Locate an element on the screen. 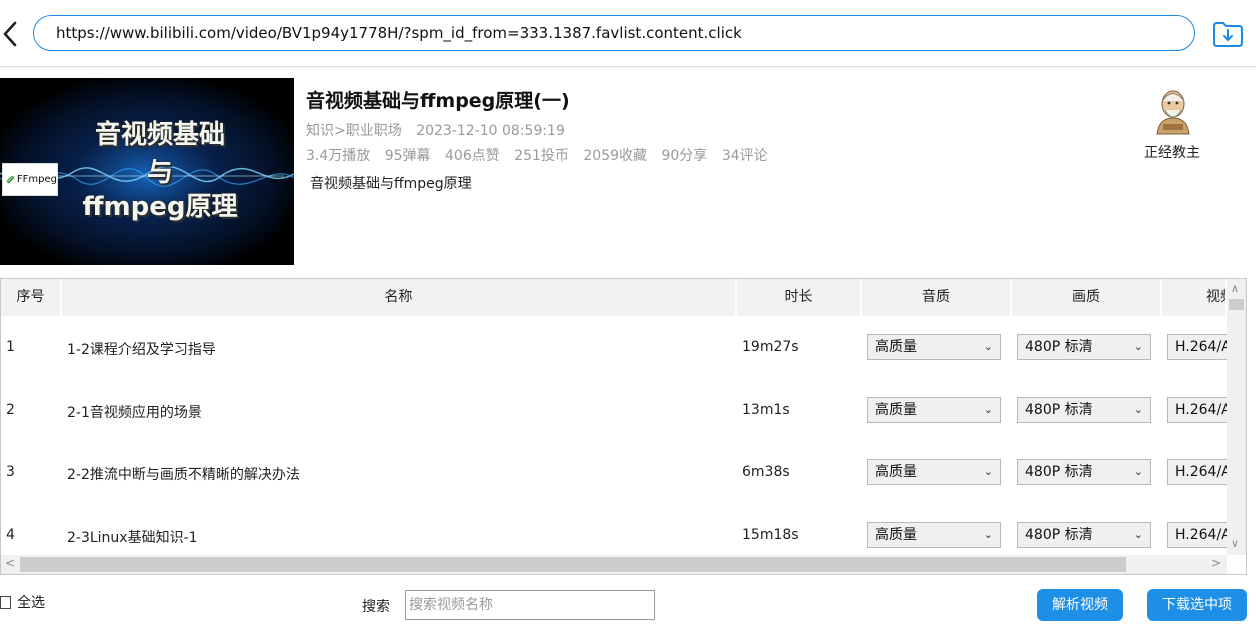  header-quality: 画质 is located at coordinates (1087, 297).